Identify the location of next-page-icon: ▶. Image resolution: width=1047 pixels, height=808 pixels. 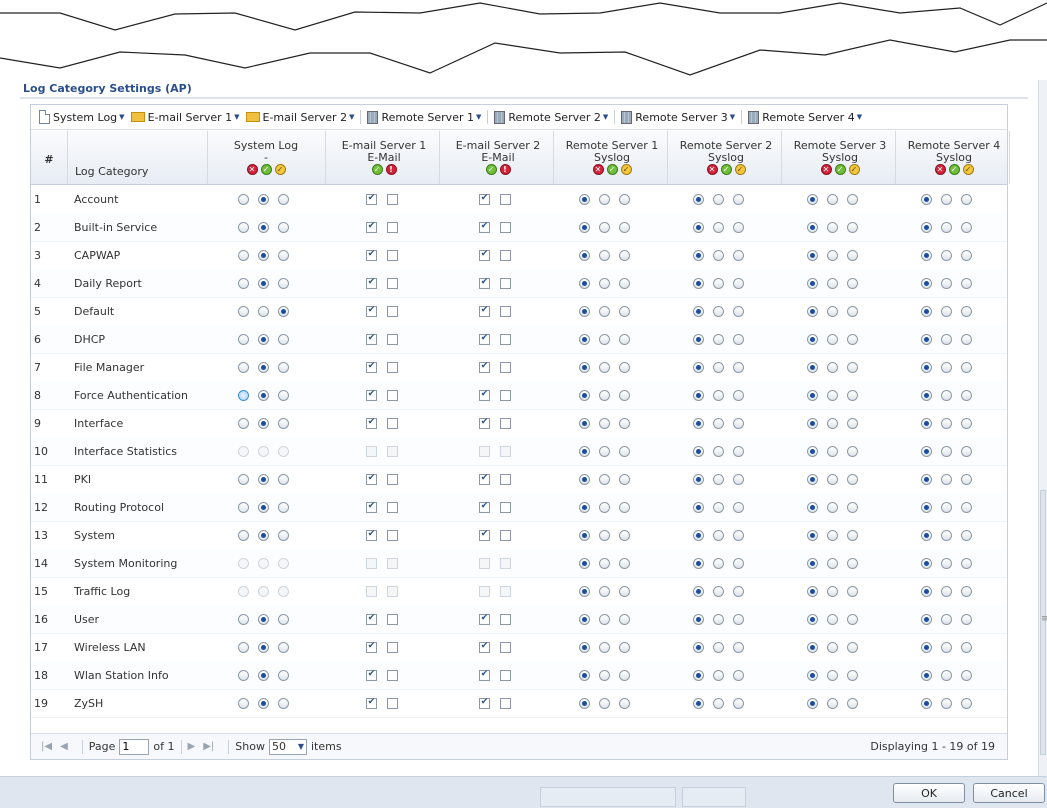
(192, 746).